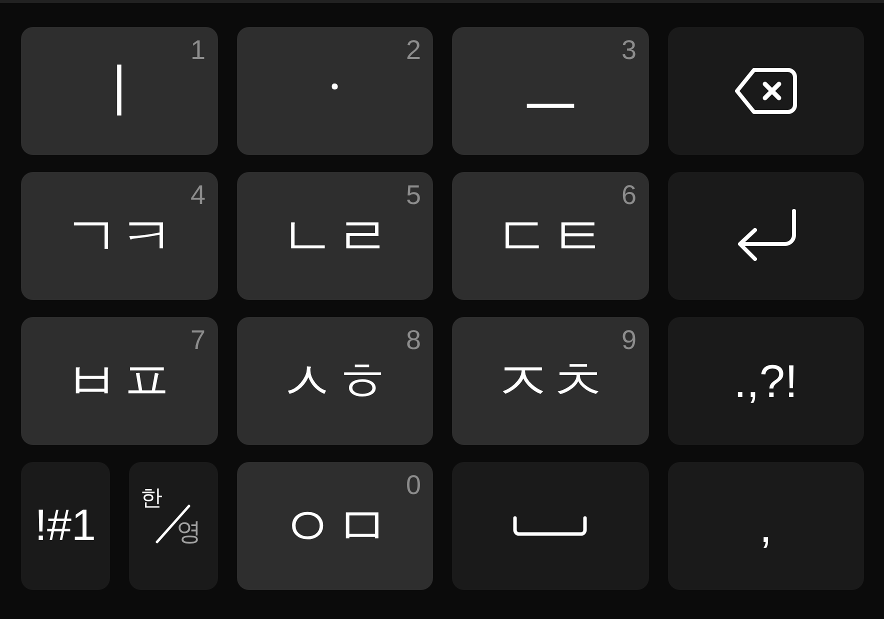 The width and height of the screenshot is (884, 619). Describe the element at coordinates (65, 526) in the screenshot. I see `symbols-mode-key: !#1` at that location.